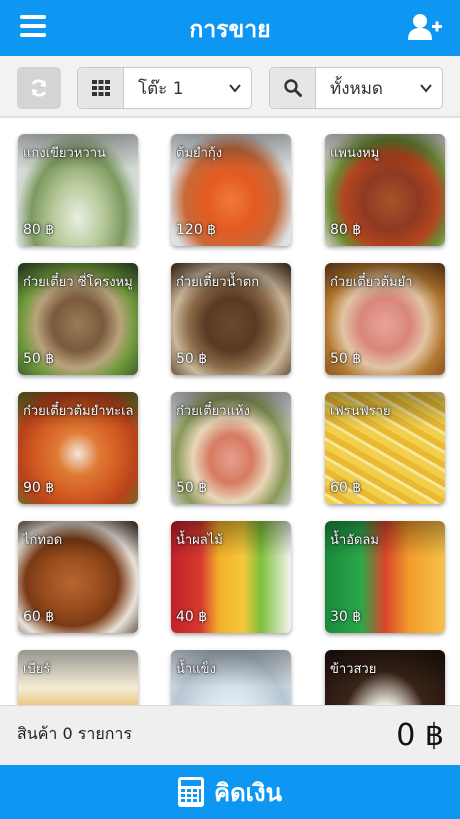 Image resolution: width=460 pixels, height=819 pixels. Describe the element at coordinates (78, 448) in the screenshot. I see `menu-item-card: ก๋วยเตี๋ยวต้มยำทะเล 90 ฿` at that location.